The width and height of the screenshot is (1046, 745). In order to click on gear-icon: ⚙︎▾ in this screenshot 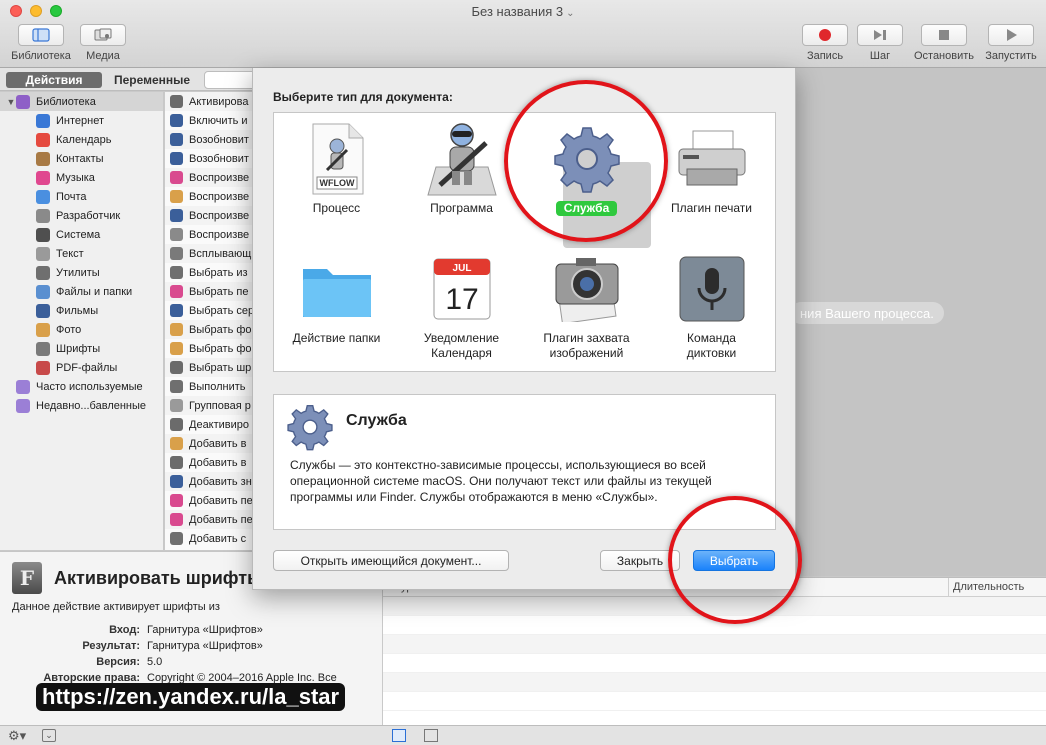, I will do `click(17, 736)`.